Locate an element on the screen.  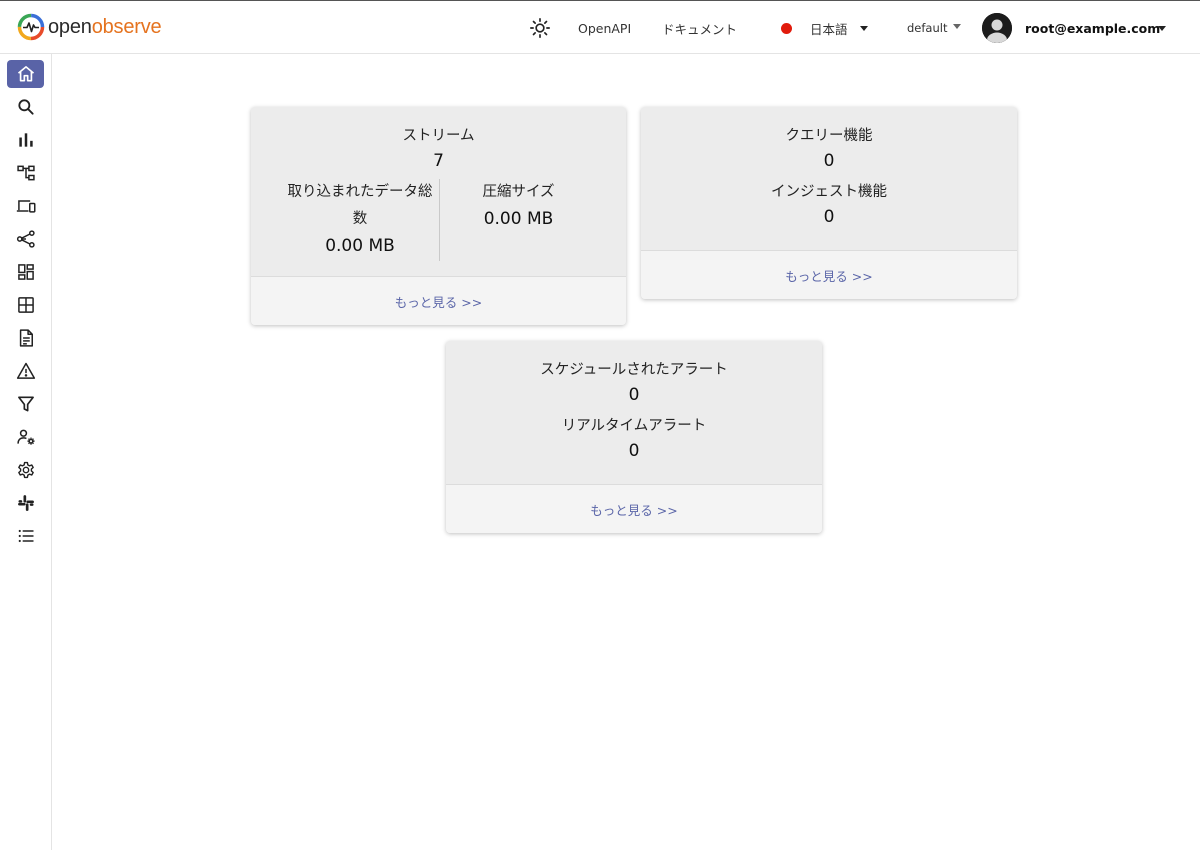
search-icon is located at coordinates (25, 107).